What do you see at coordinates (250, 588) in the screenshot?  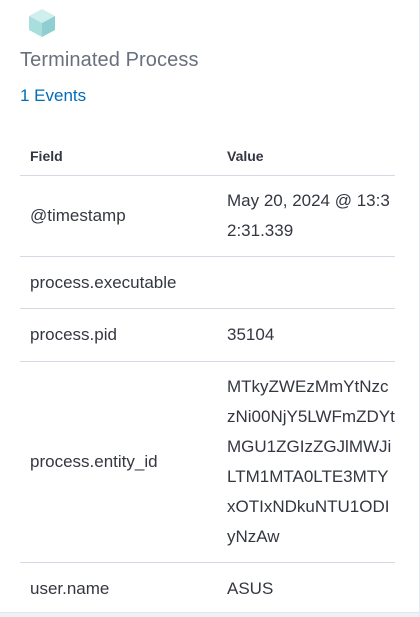 I see `field-value-text: ASUS` at bounding box center [250, 588].